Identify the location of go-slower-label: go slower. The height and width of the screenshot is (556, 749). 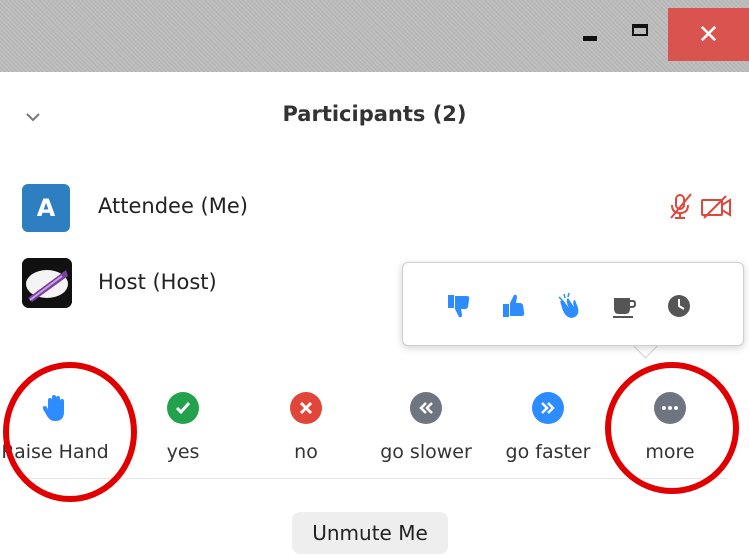
(426, 452).